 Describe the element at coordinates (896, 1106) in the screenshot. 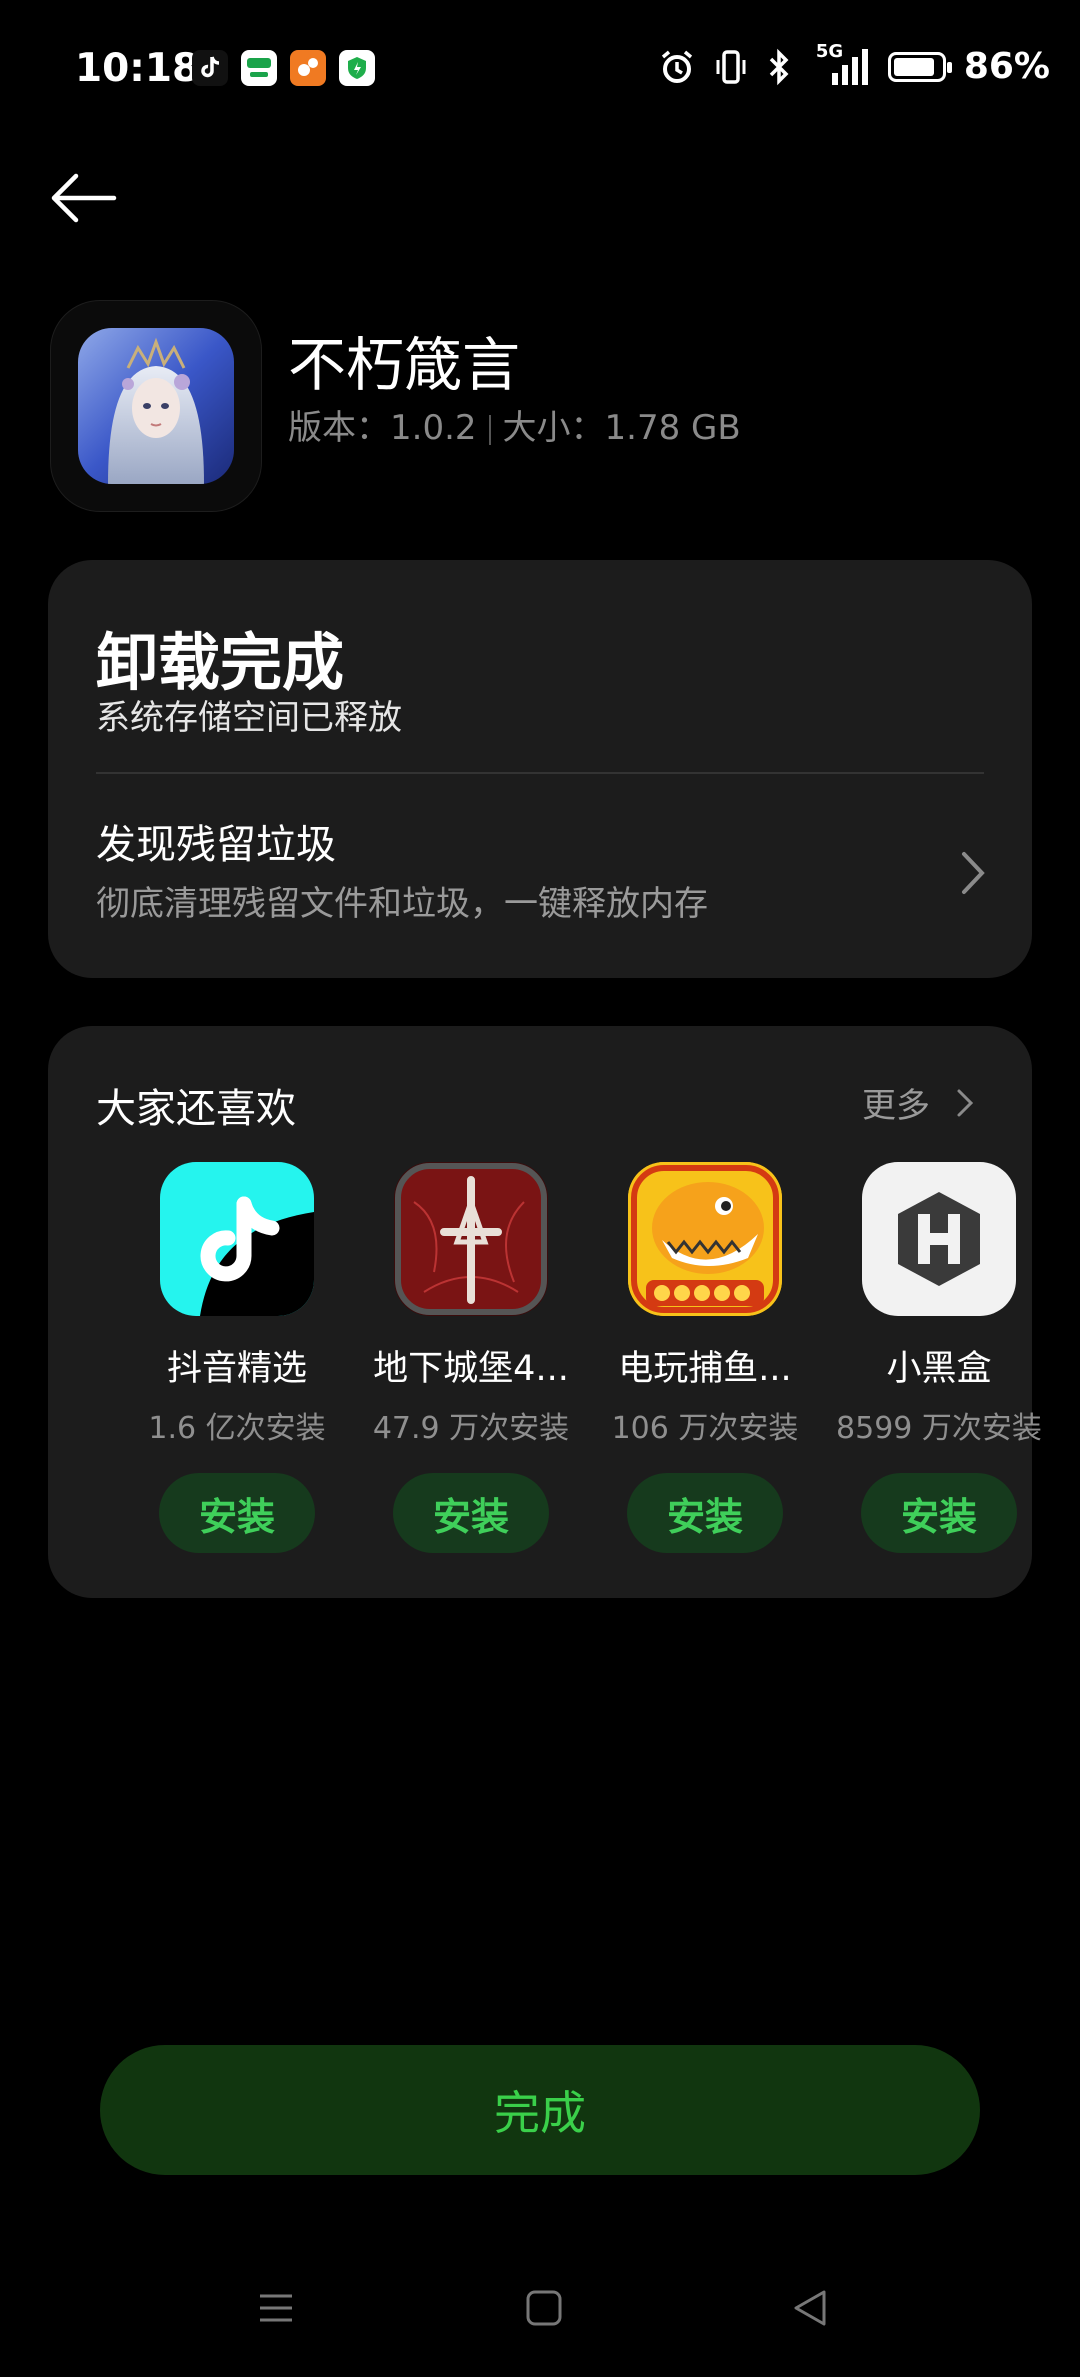

I see `more-label: 更多` at that location.